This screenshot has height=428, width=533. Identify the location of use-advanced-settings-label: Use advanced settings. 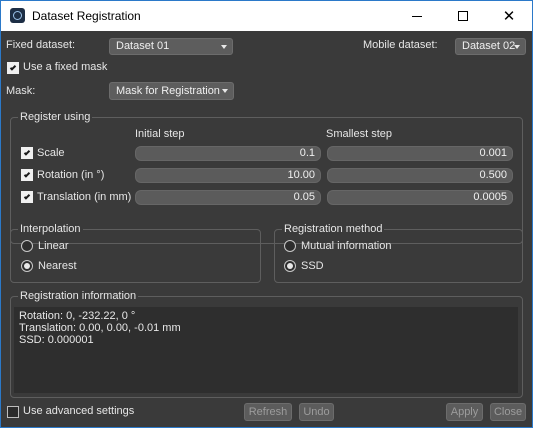
(79, 411).